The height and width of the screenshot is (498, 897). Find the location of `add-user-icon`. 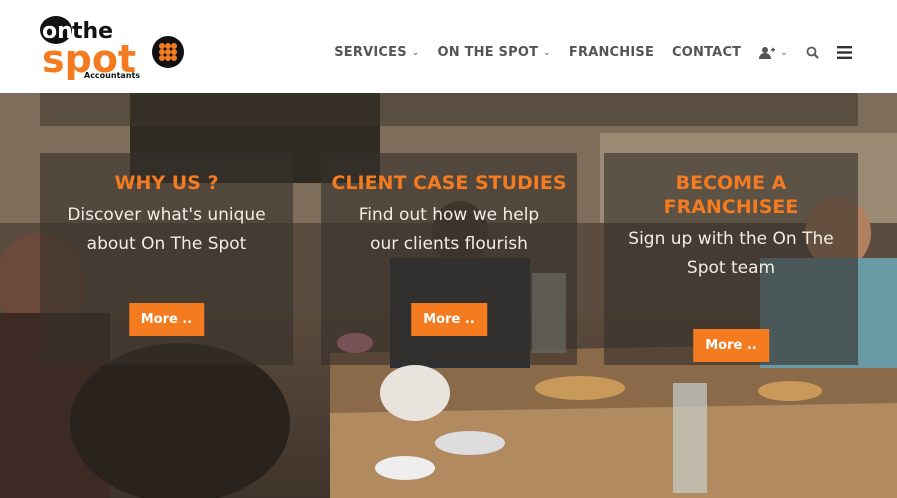

add-user-icon is located at coordinates (767, 52).